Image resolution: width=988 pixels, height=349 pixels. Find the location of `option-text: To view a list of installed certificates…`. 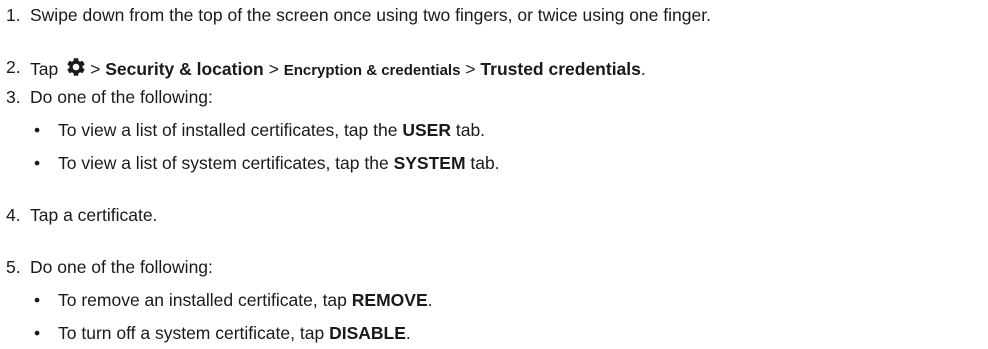

option-text: To view a list of installed certificates… is located at coordinates (272, 130).